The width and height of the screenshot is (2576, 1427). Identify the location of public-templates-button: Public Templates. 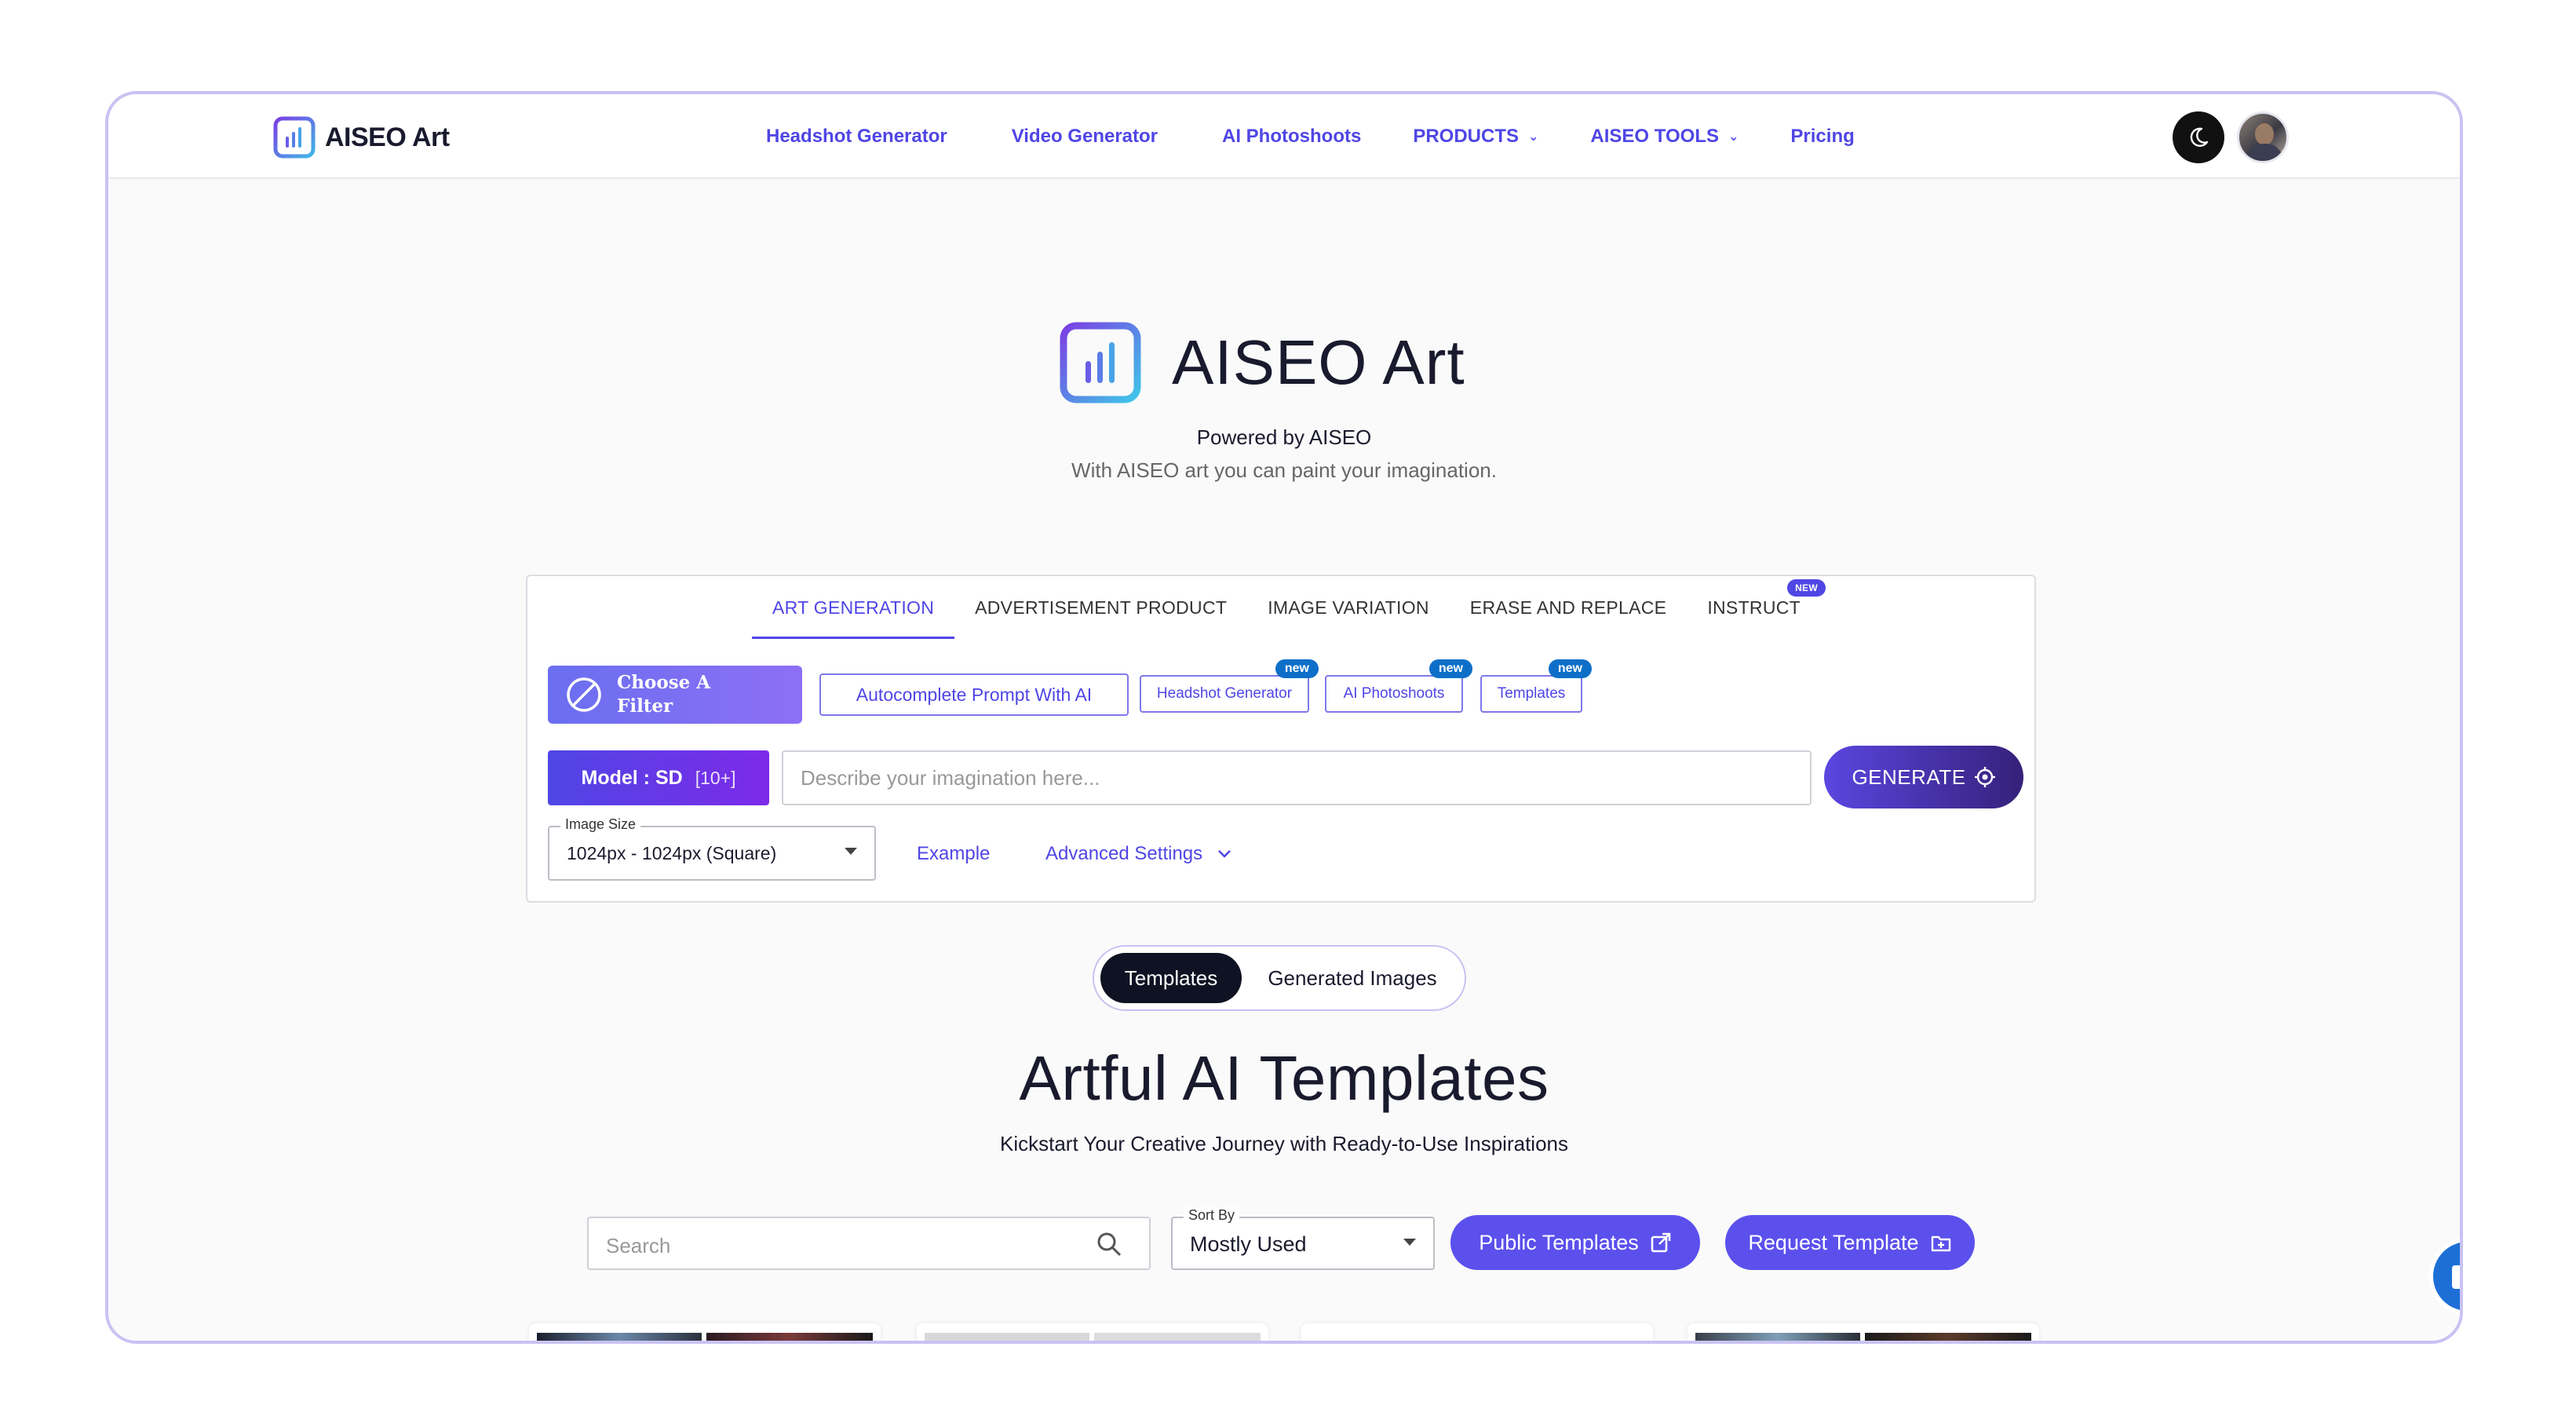
(1575, 1242).